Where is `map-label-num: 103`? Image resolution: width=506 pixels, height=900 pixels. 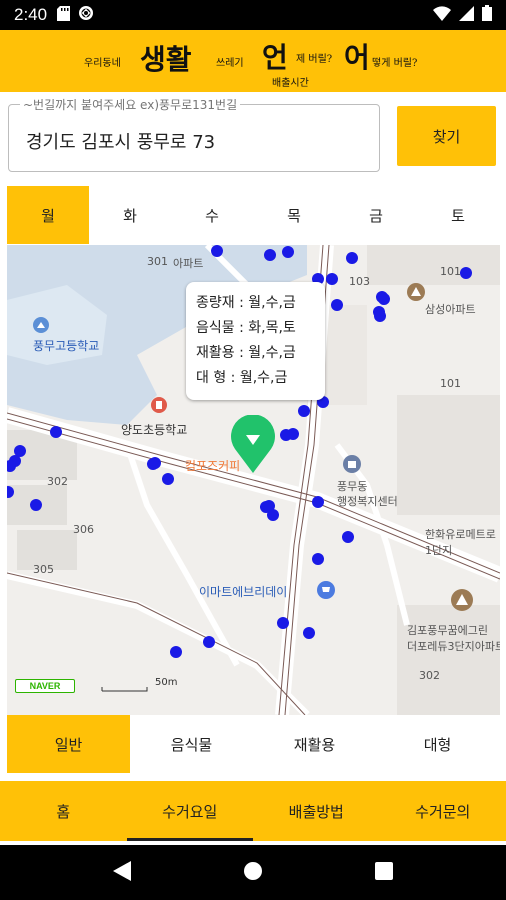
map-label-num: 103 is located at coordinates (359, 281).